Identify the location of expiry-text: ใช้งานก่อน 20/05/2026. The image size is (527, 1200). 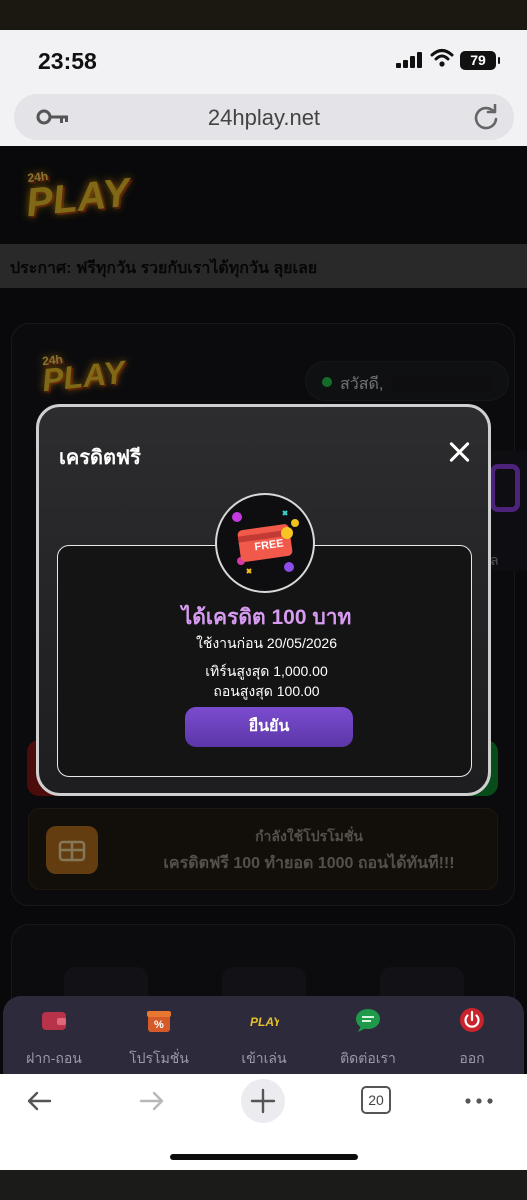
(266, 643).